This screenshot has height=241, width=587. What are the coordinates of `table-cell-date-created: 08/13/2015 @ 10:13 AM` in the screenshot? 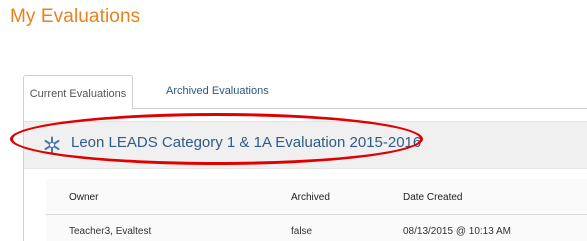 It's located at (457, 231).